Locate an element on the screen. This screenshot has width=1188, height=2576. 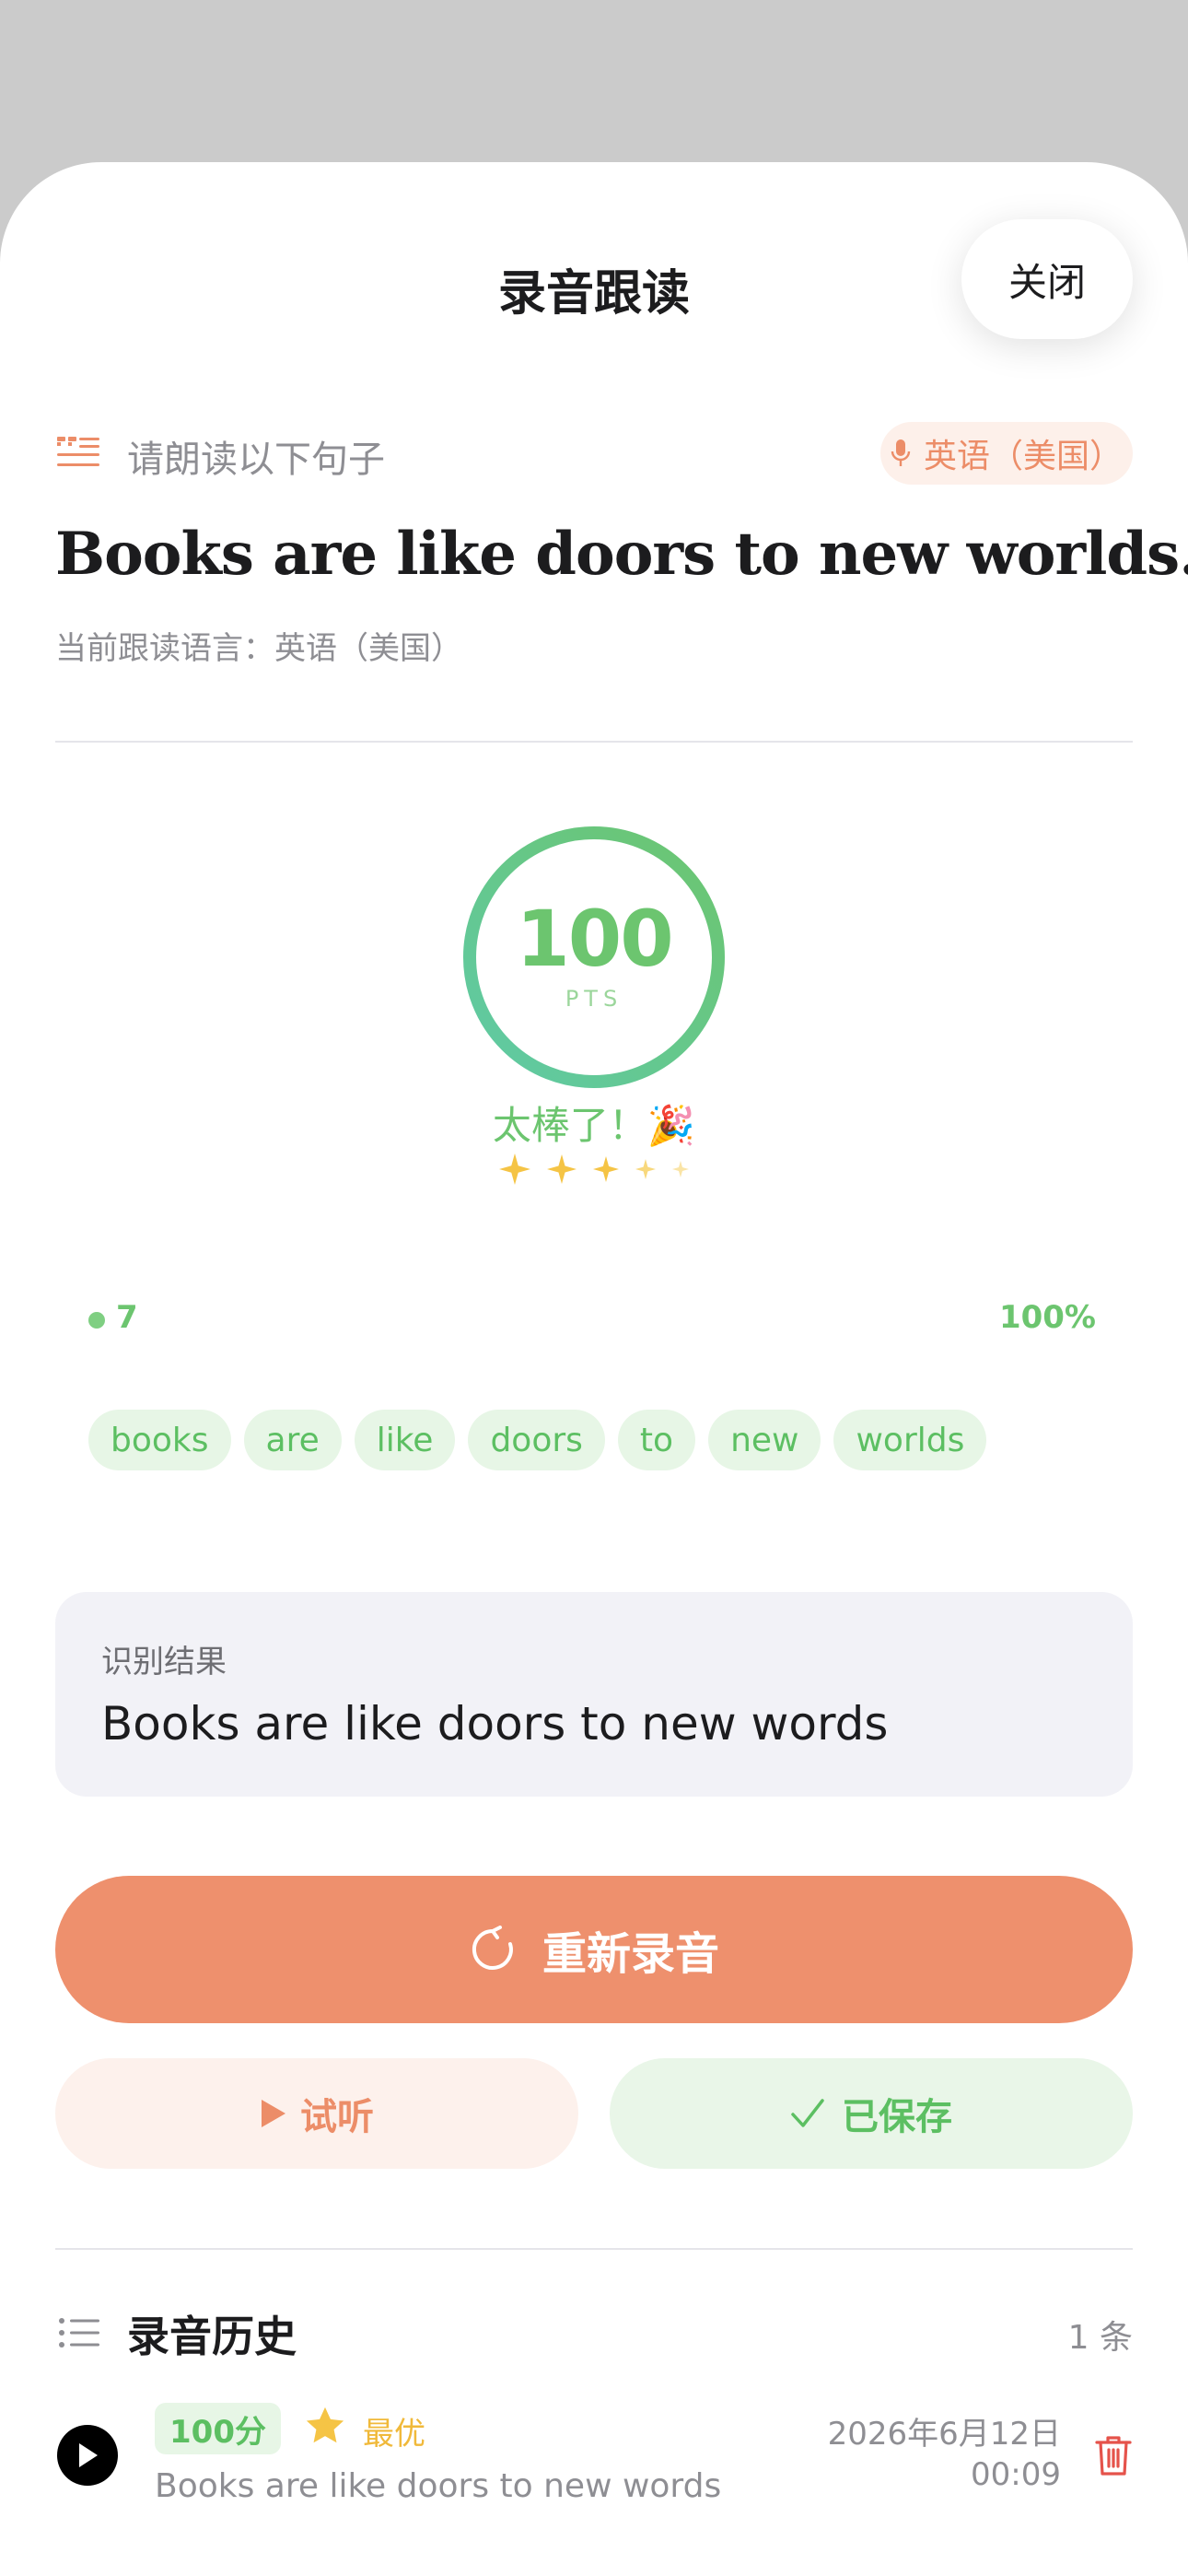
listen-button: 试听 is located at coordinates (316, 2113).